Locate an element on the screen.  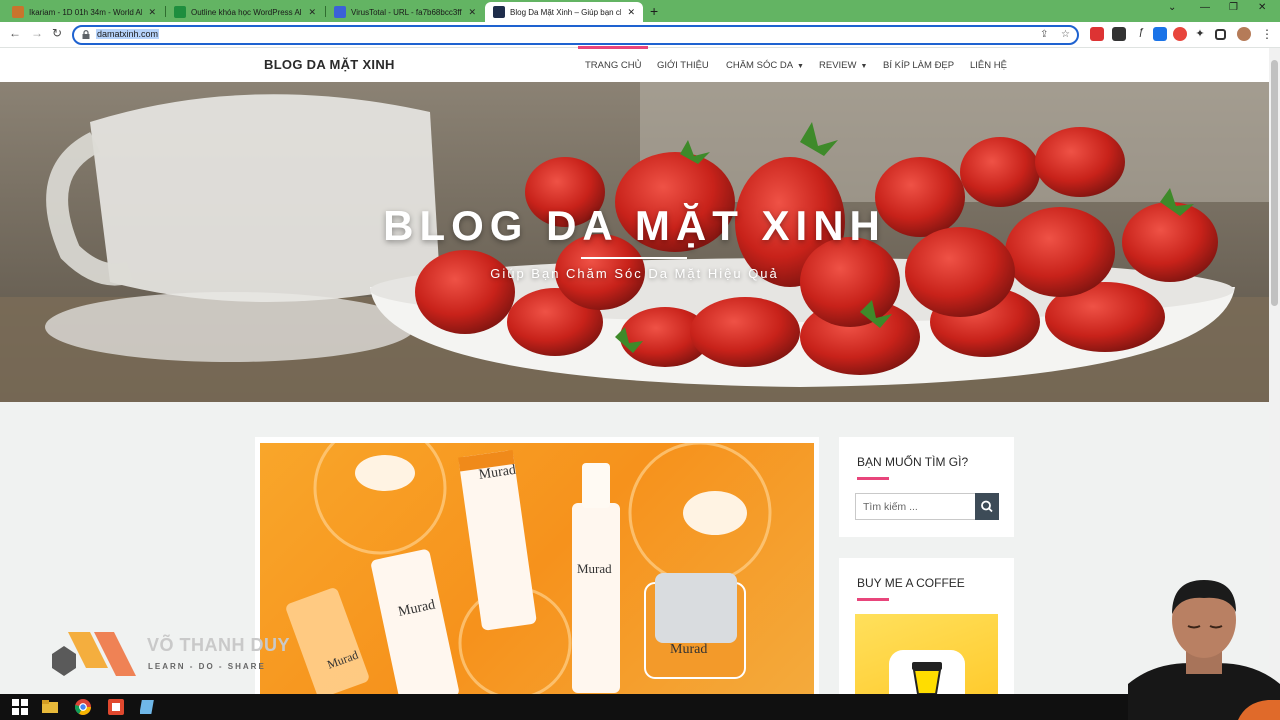
widget-title: BẠN MUỐN TÌM GÌ? is located at coordinates (913, 462).